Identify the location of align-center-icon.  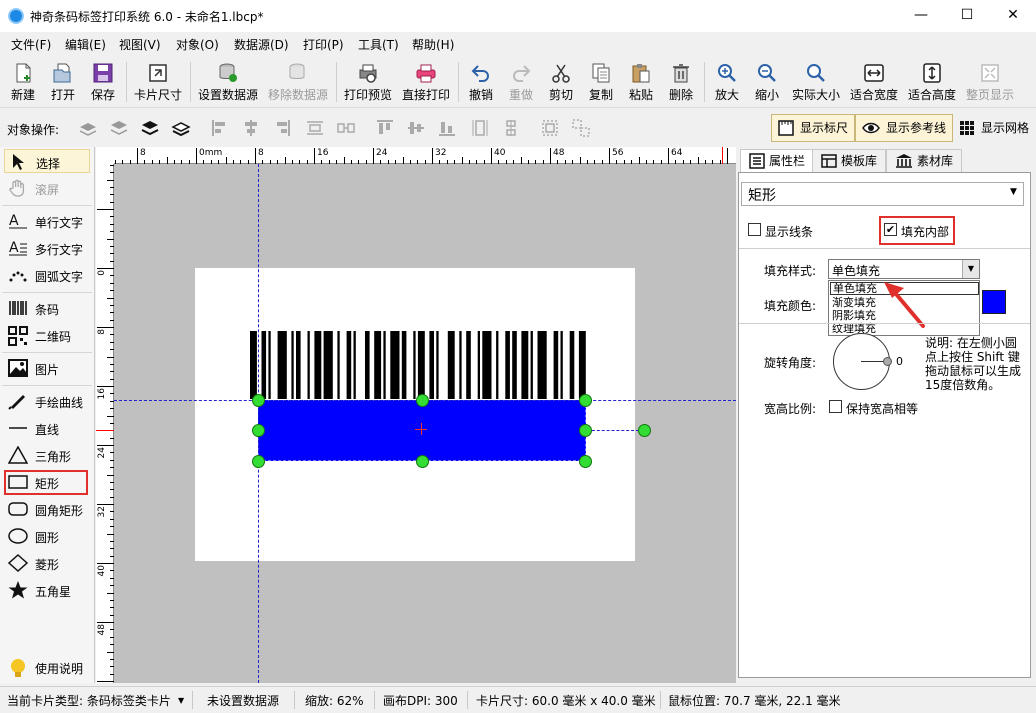
(251, 128).